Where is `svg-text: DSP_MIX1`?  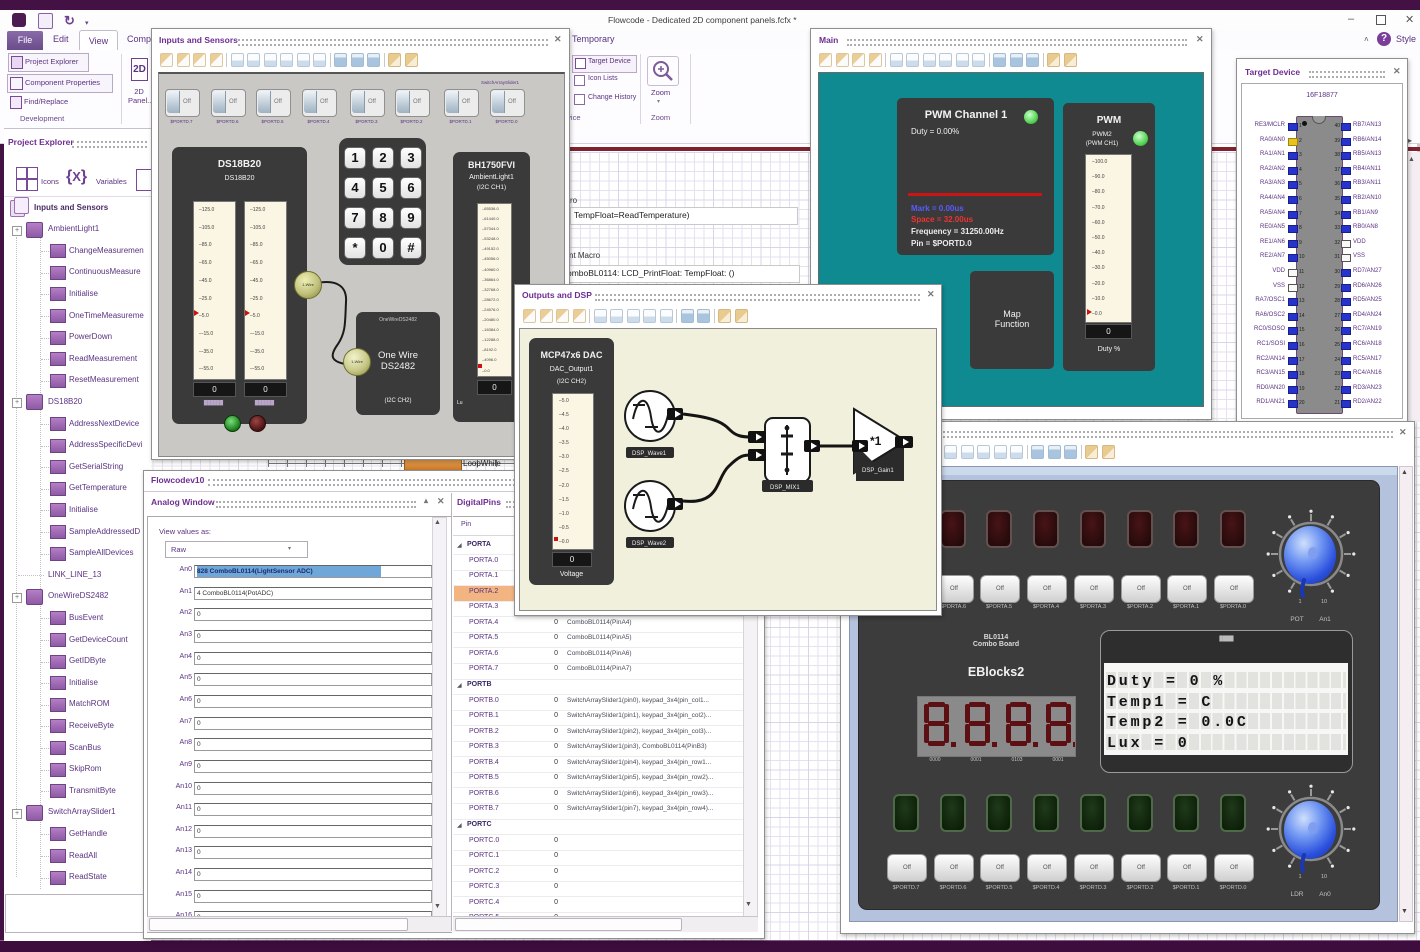
svg-text: DSP_MIX1 is located at coordinates (785, 488).